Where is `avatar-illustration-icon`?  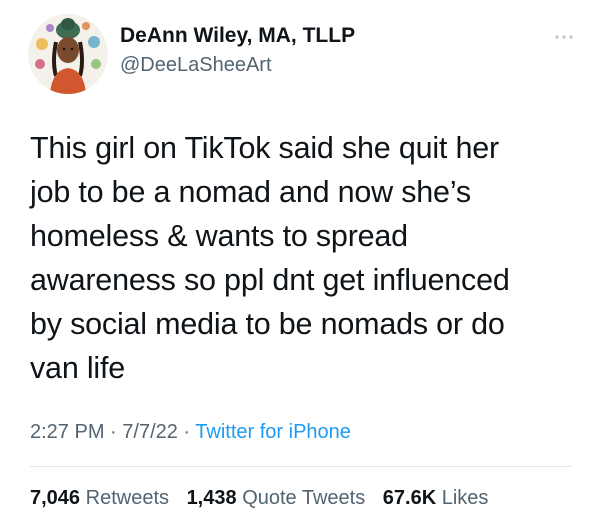 avatar-illustration-icon is located at coordinates (68, 54).